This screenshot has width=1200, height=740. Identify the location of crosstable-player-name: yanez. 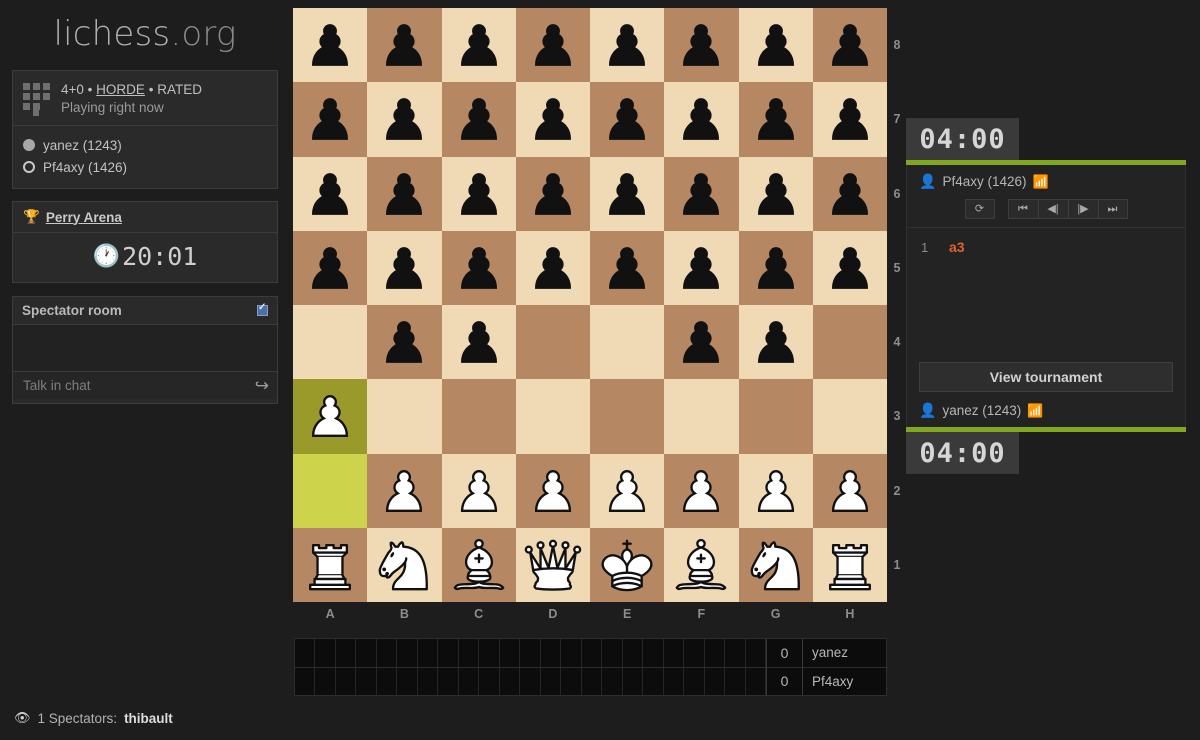
(844, 653).